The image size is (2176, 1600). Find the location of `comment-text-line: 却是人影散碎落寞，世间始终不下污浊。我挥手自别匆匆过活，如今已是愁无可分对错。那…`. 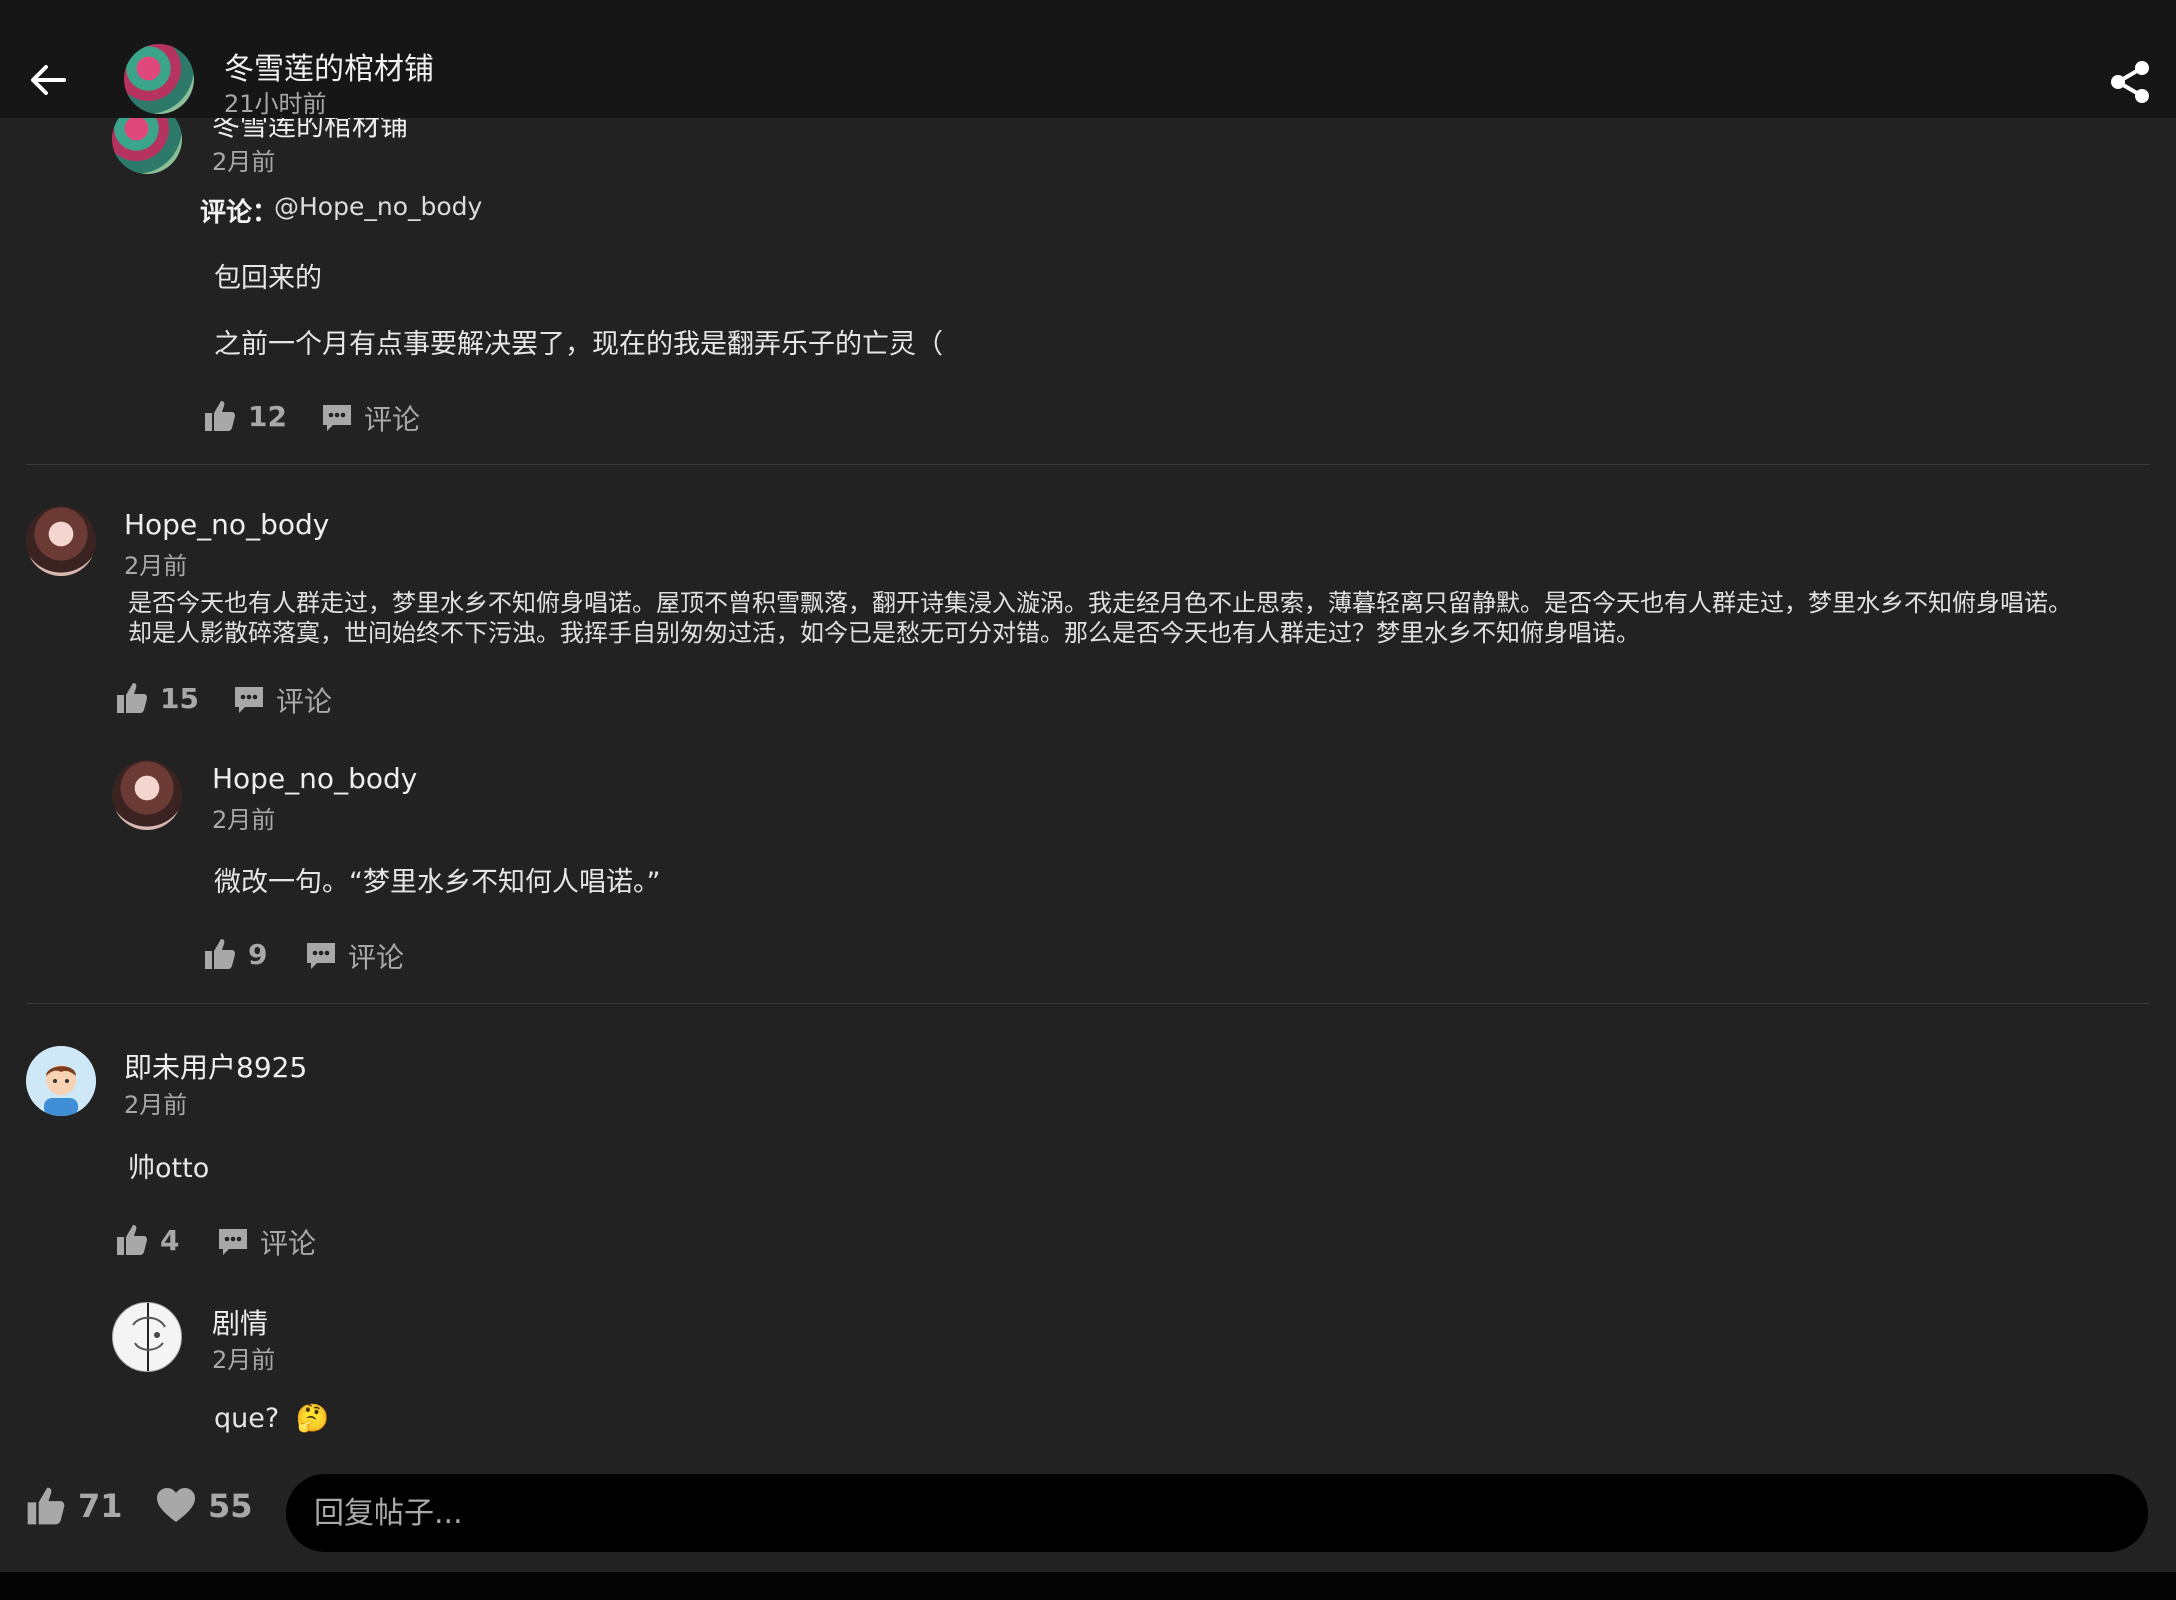

comment-text-line: 却是人影散碎落寞，世间始终不下污浊。我挥手自别匆匆过活，如今已是愁无可分对错。那… is located at coordinates (884, 633).